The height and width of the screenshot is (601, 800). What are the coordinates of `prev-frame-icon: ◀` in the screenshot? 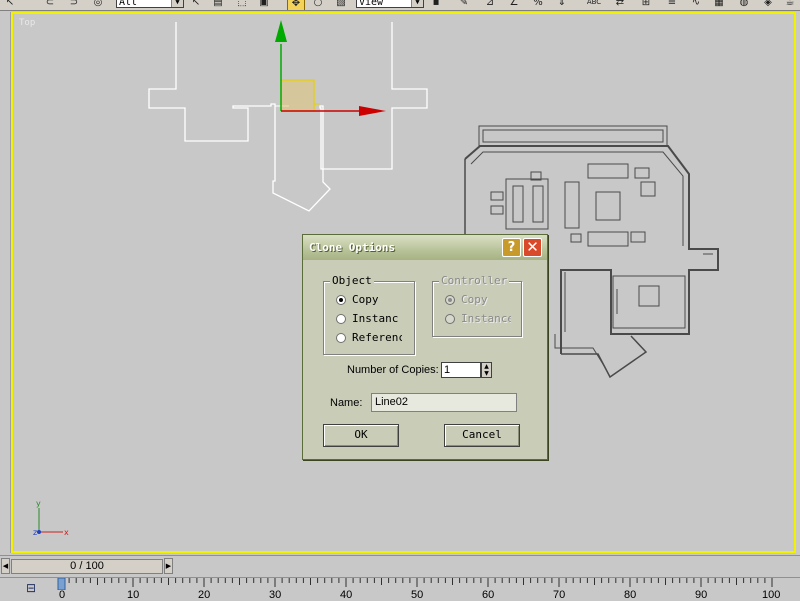 It's located at (5, 566).